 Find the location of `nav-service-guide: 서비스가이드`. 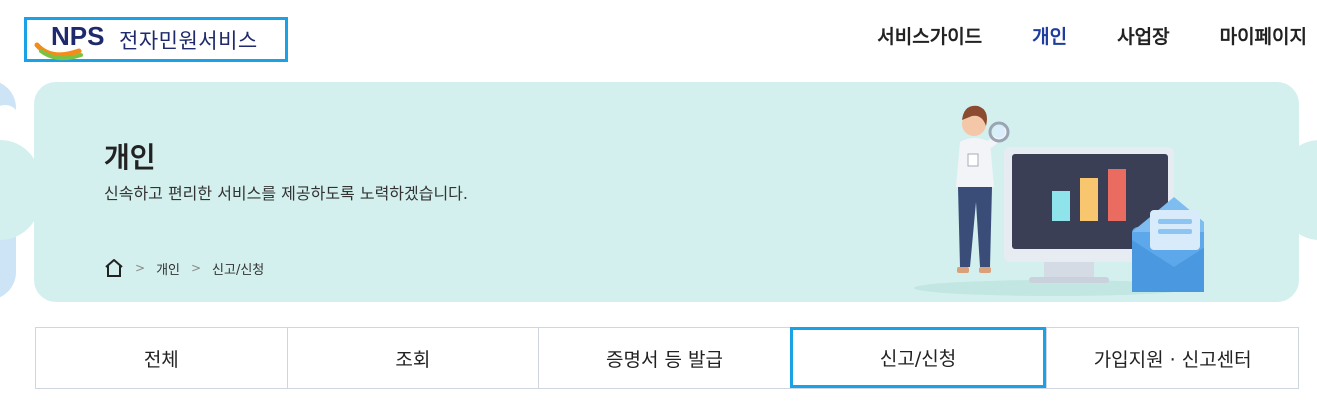

nav-service-guide: 서비스가이드 is located at coordinates (929, 35).